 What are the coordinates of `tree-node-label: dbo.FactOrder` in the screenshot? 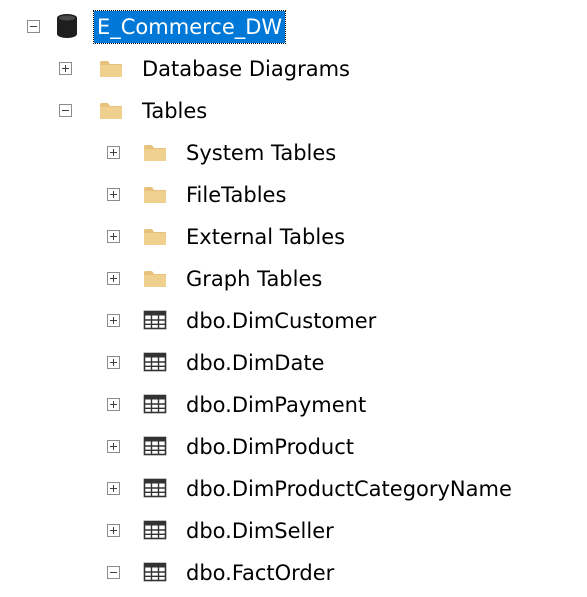 It's located at (260, 573).